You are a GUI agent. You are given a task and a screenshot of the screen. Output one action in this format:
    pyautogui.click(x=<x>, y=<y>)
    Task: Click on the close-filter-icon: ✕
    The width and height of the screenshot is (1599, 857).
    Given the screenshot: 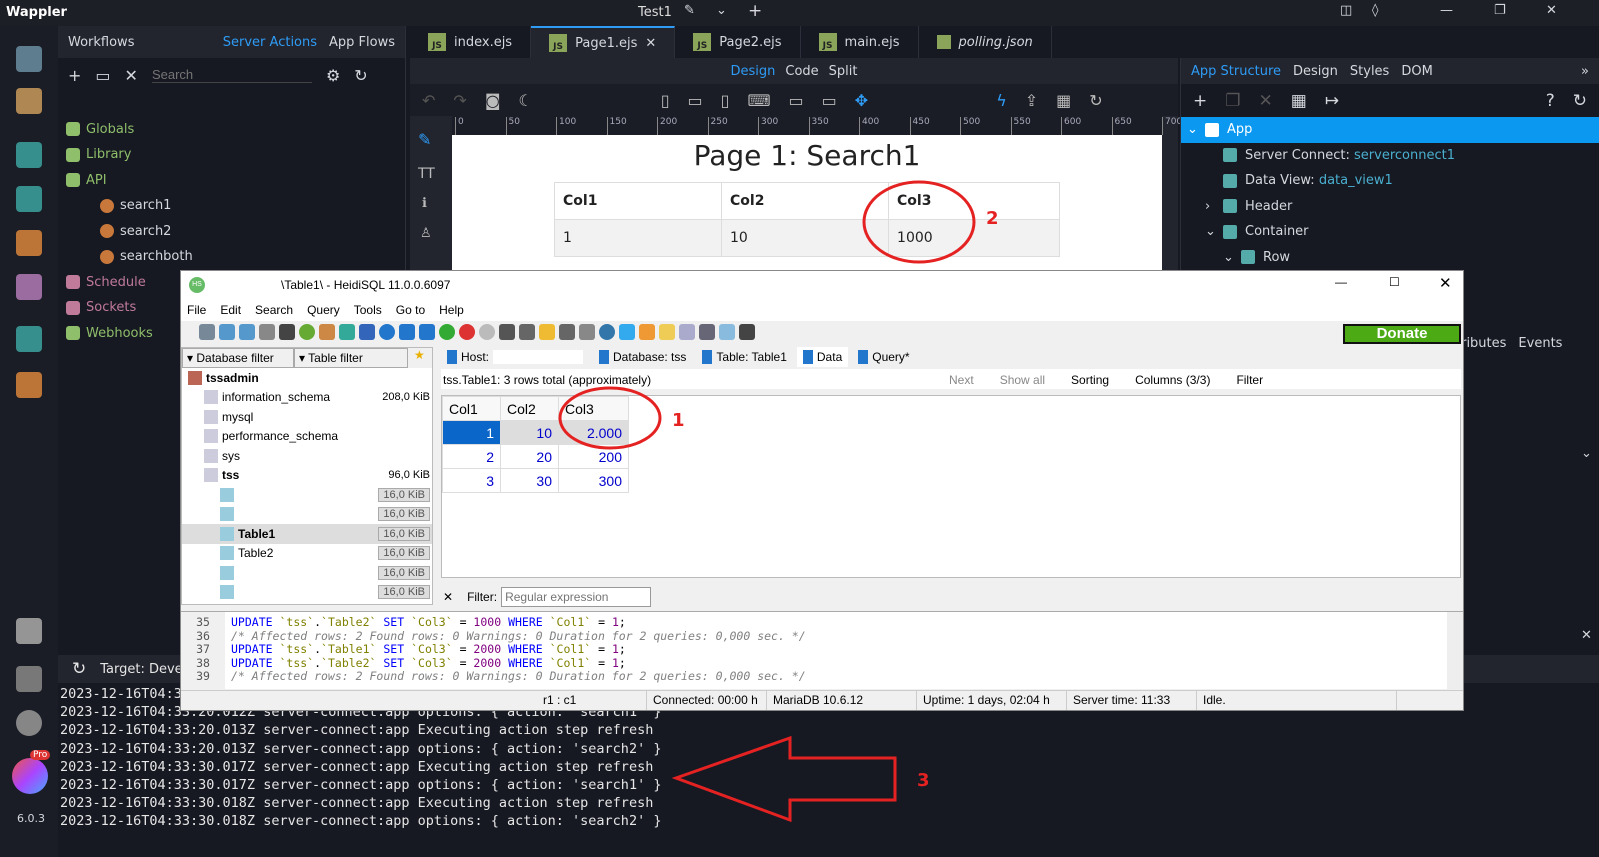 What is the action you would take?
    pyautogui.click(x=448, y=597)
    